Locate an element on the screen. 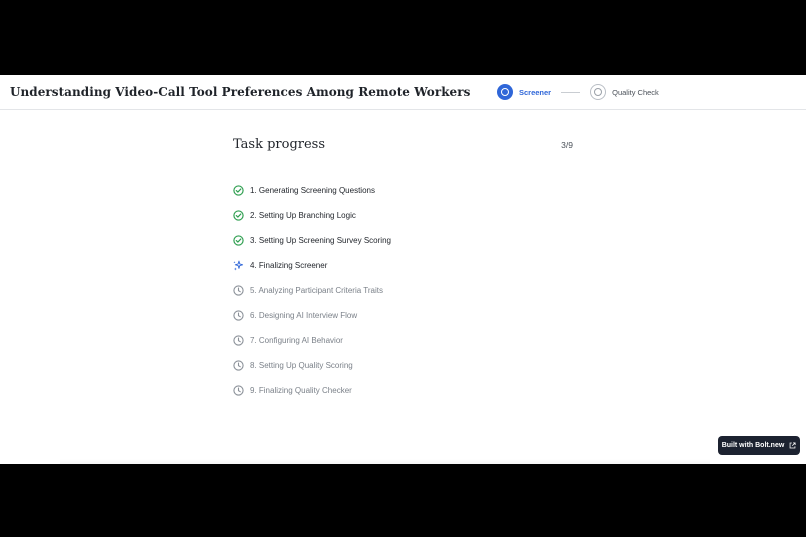 The height and width of the screenshot is (537, 806). task-item-3: 3. Setting Up Screening Survey Scoring is located at coordinates (312, 240).